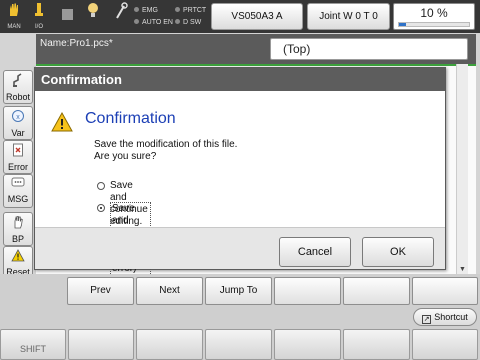  Describe the element at coordinates (101, 208) in the screenshot. I see `radio-button-selected` at that location.